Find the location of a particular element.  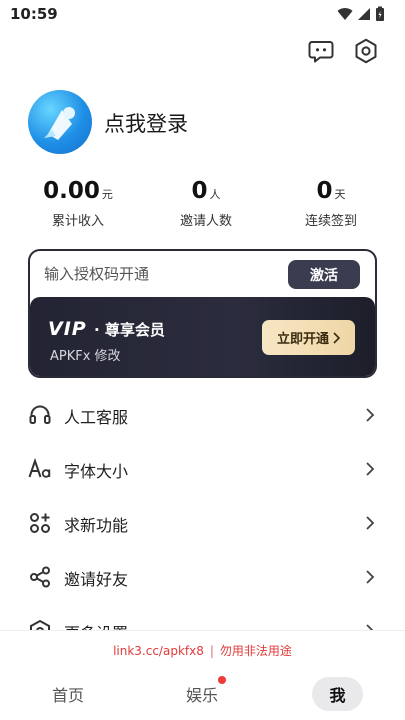

menu-item-customer-service: 人工客服 is located at coordinates (202, 415).